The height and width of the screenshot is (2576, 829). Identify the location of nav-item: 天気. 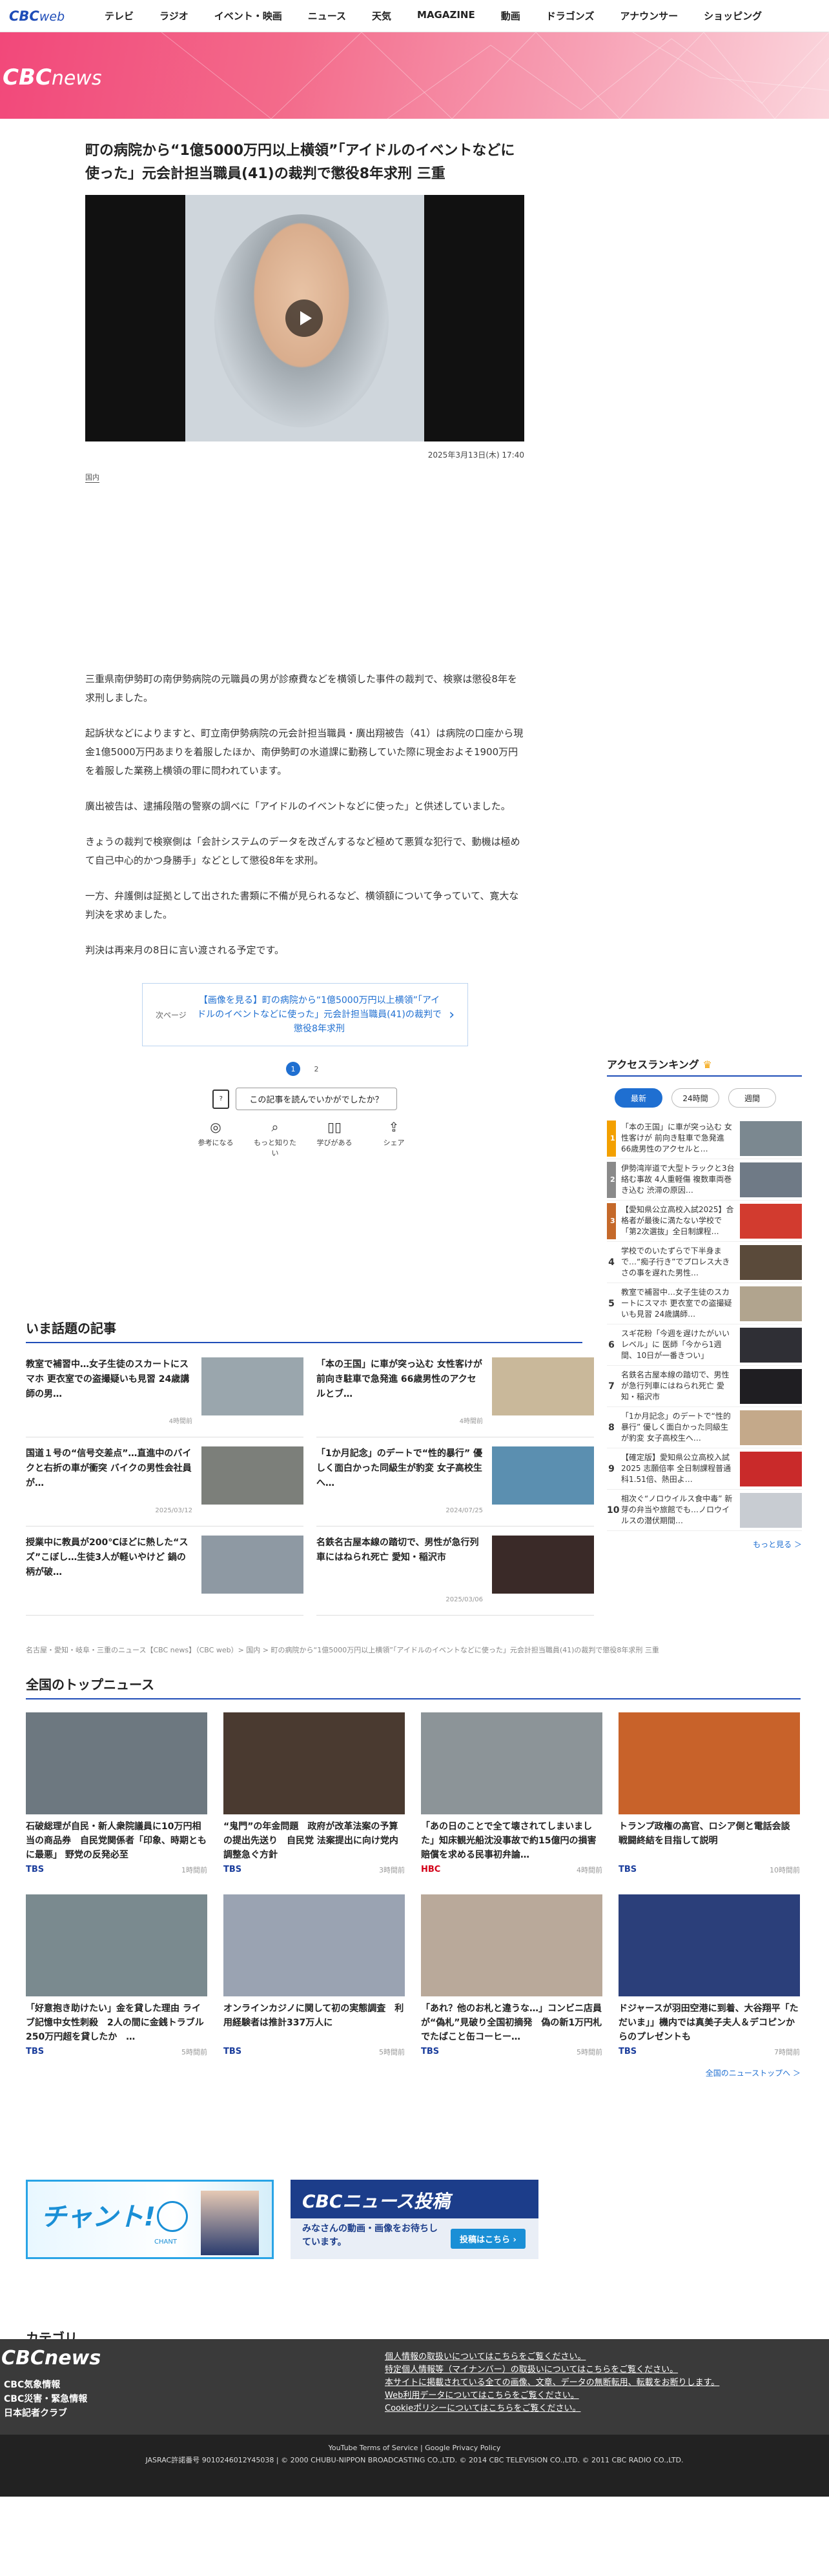
(381, 16).